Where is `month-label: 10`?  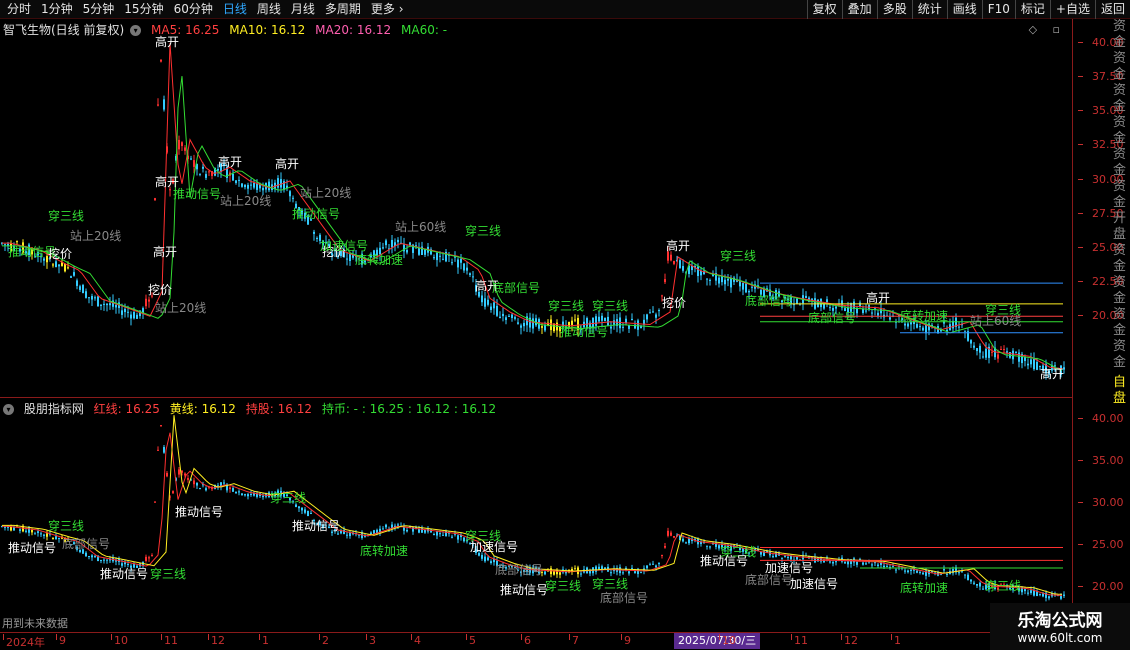
month-label: 10 is located at coordinates (119, 640).